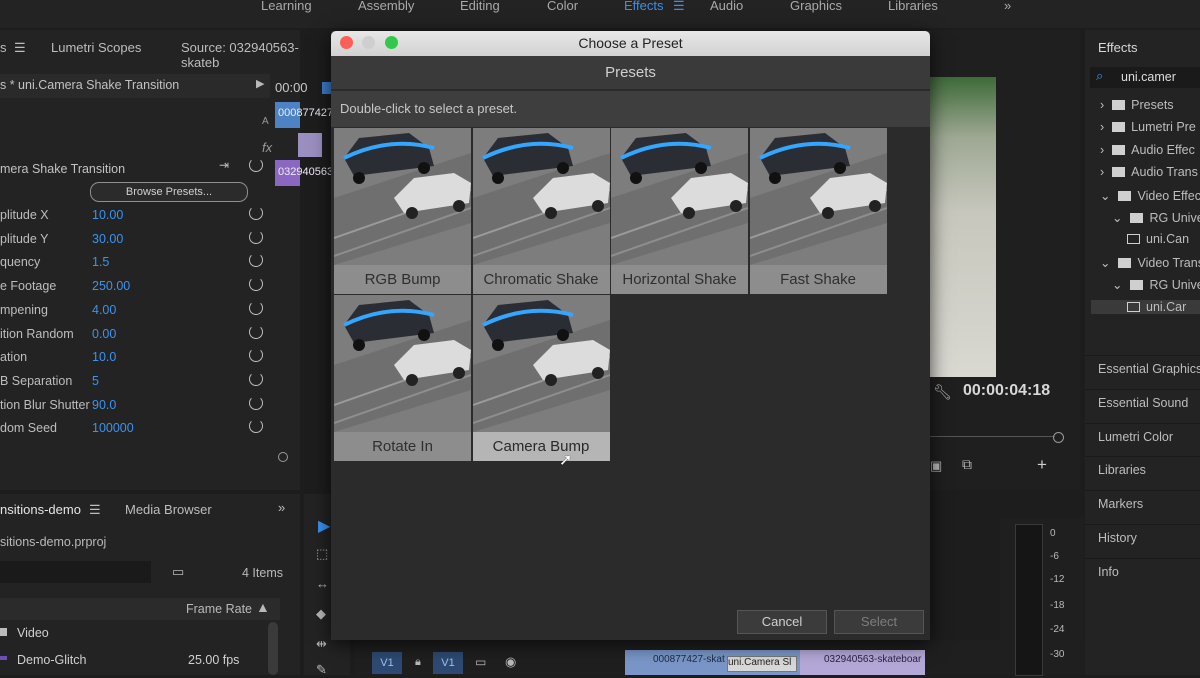 The height and width of the screenshot is (678, 1200). I want to click on effects-tree-item: ⌄ Video Trans, so click(1150, 262).